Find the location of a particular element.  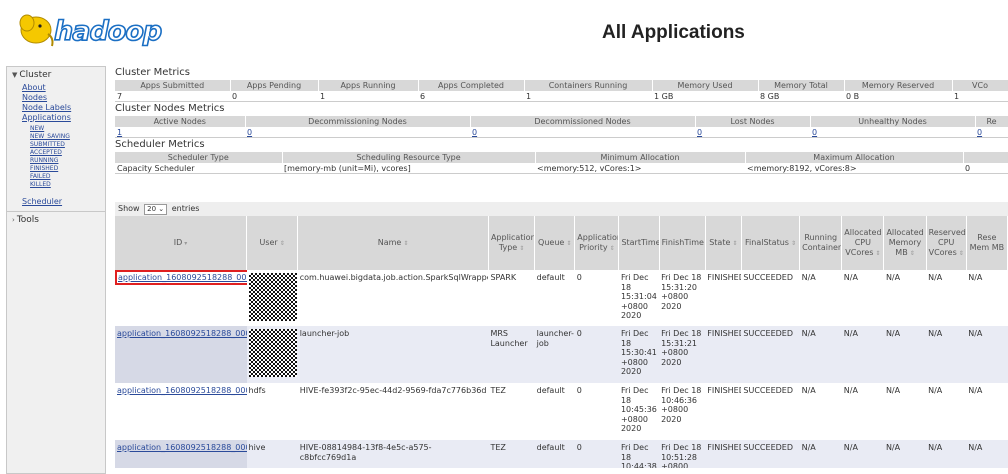

value-apps-running: 1 is located at coordinates (368, 96).